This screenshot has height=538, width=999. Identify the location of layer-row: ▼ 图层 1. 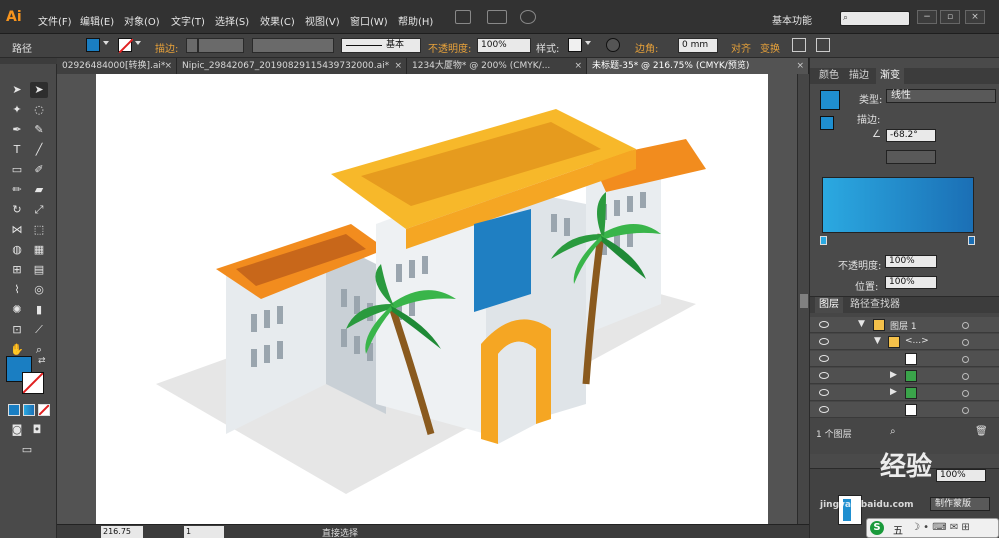
(904, 325).